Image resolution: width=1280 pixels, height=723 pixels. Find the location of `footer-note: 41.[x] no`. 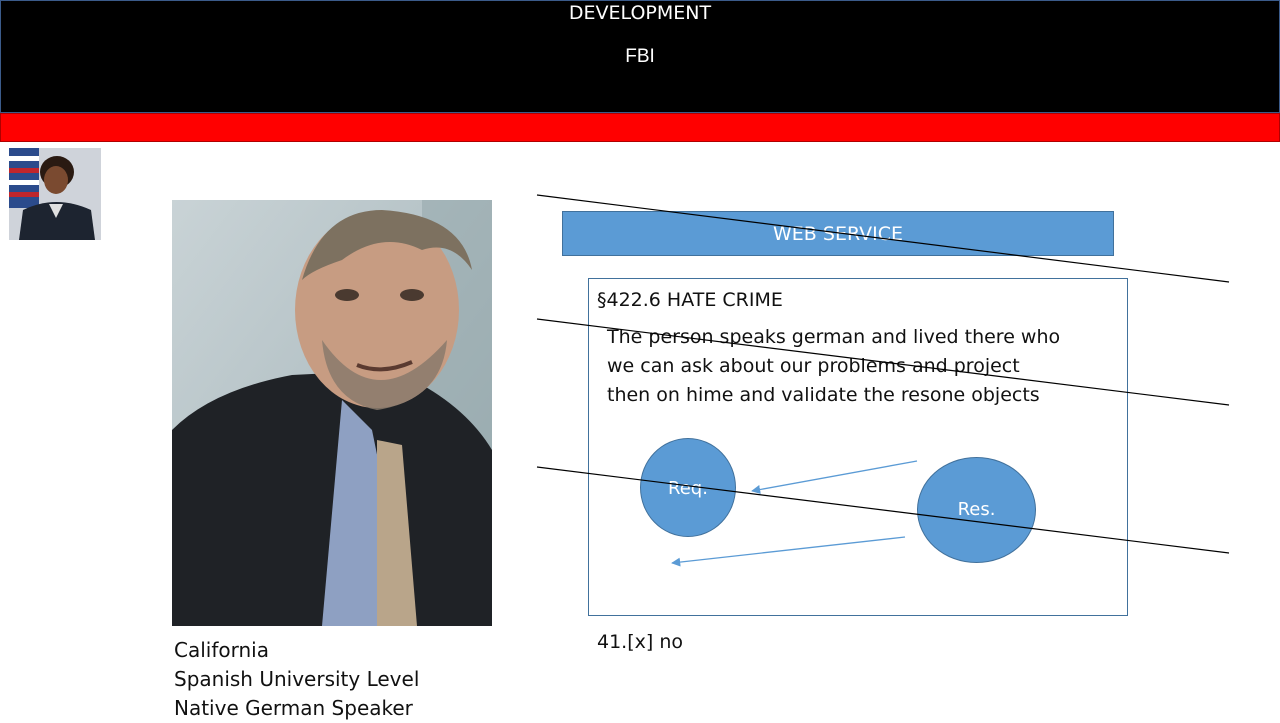

footer-note: 41.[x] no is located at coordinates (640, 642).